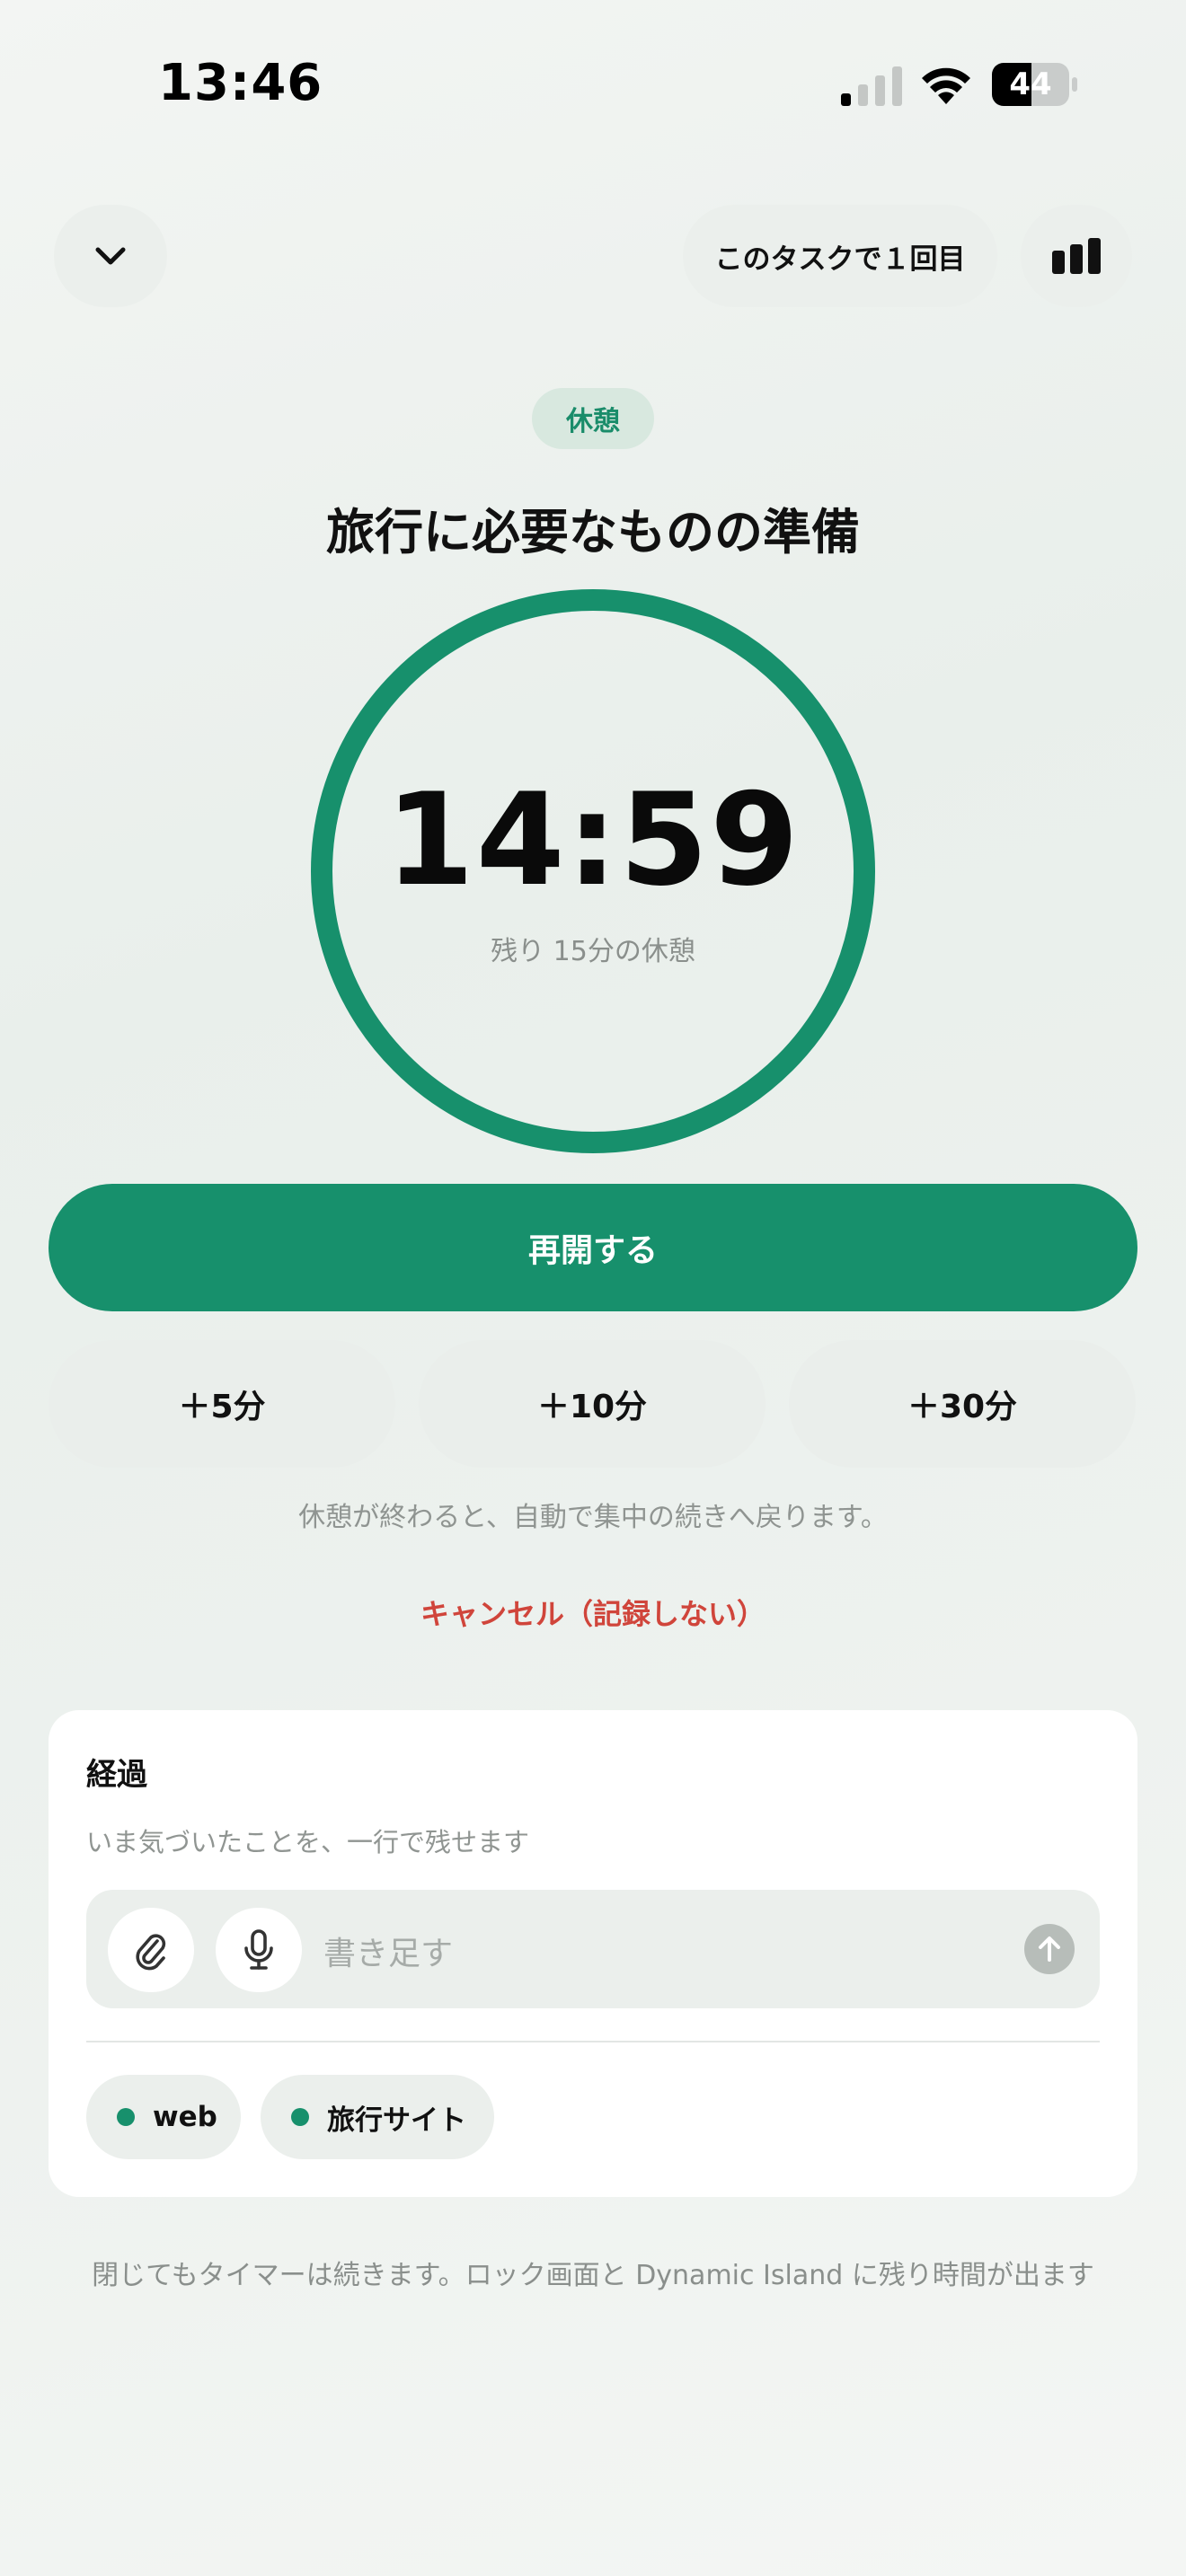 The height and width of the screenshot is (2576, 1186). Describe the element at coordinates (593, 2041) in the screenshot. I see `card-divider` at that location.